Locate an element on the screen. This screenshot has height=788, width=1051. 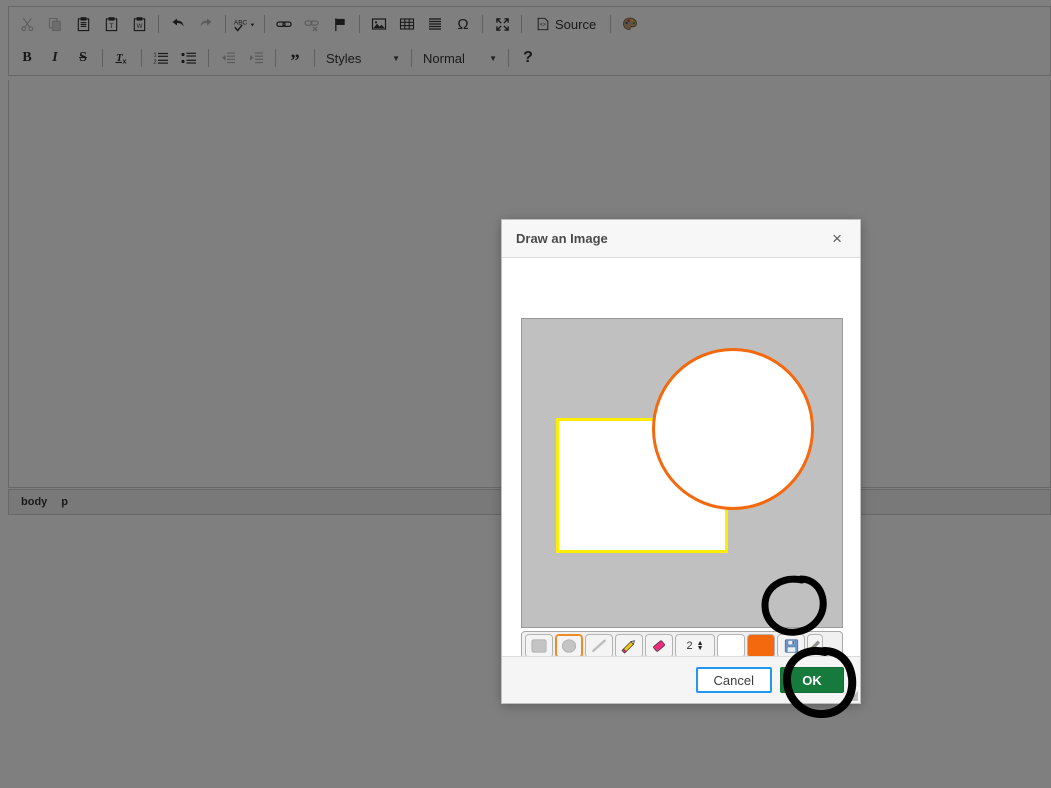
rectangle-tool-button is located at coordinates (539, 646).